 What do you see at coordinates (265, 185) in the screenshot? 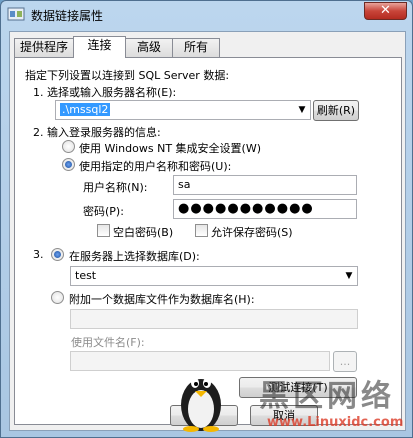
I see `username-input: sa` at bounding box center [265, 185].